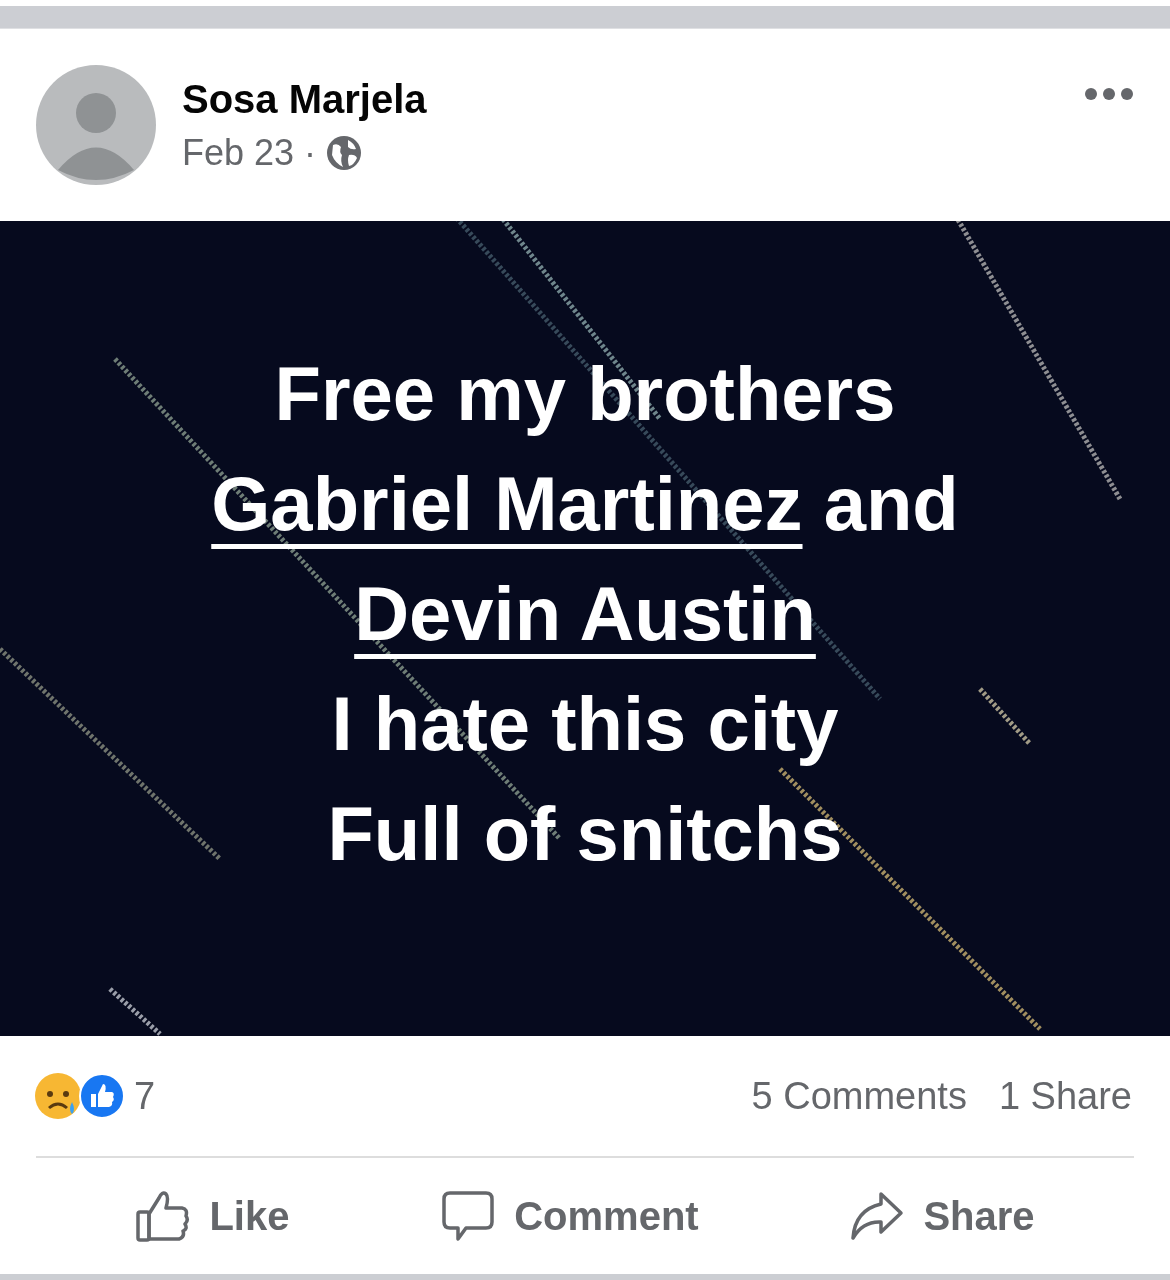 This screenshot has width=1170, height=1280. I want to click on sad-reaction-icon, so click(58, 1096).